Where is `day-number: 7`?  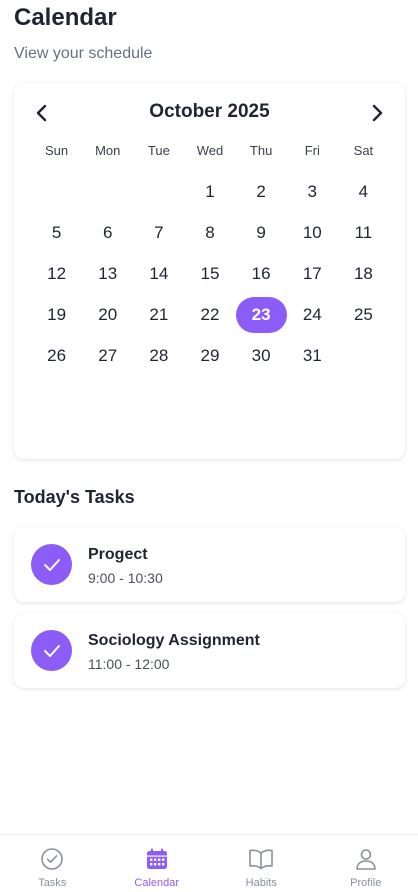 day-number: 7 is located at coordinates (159, 232).